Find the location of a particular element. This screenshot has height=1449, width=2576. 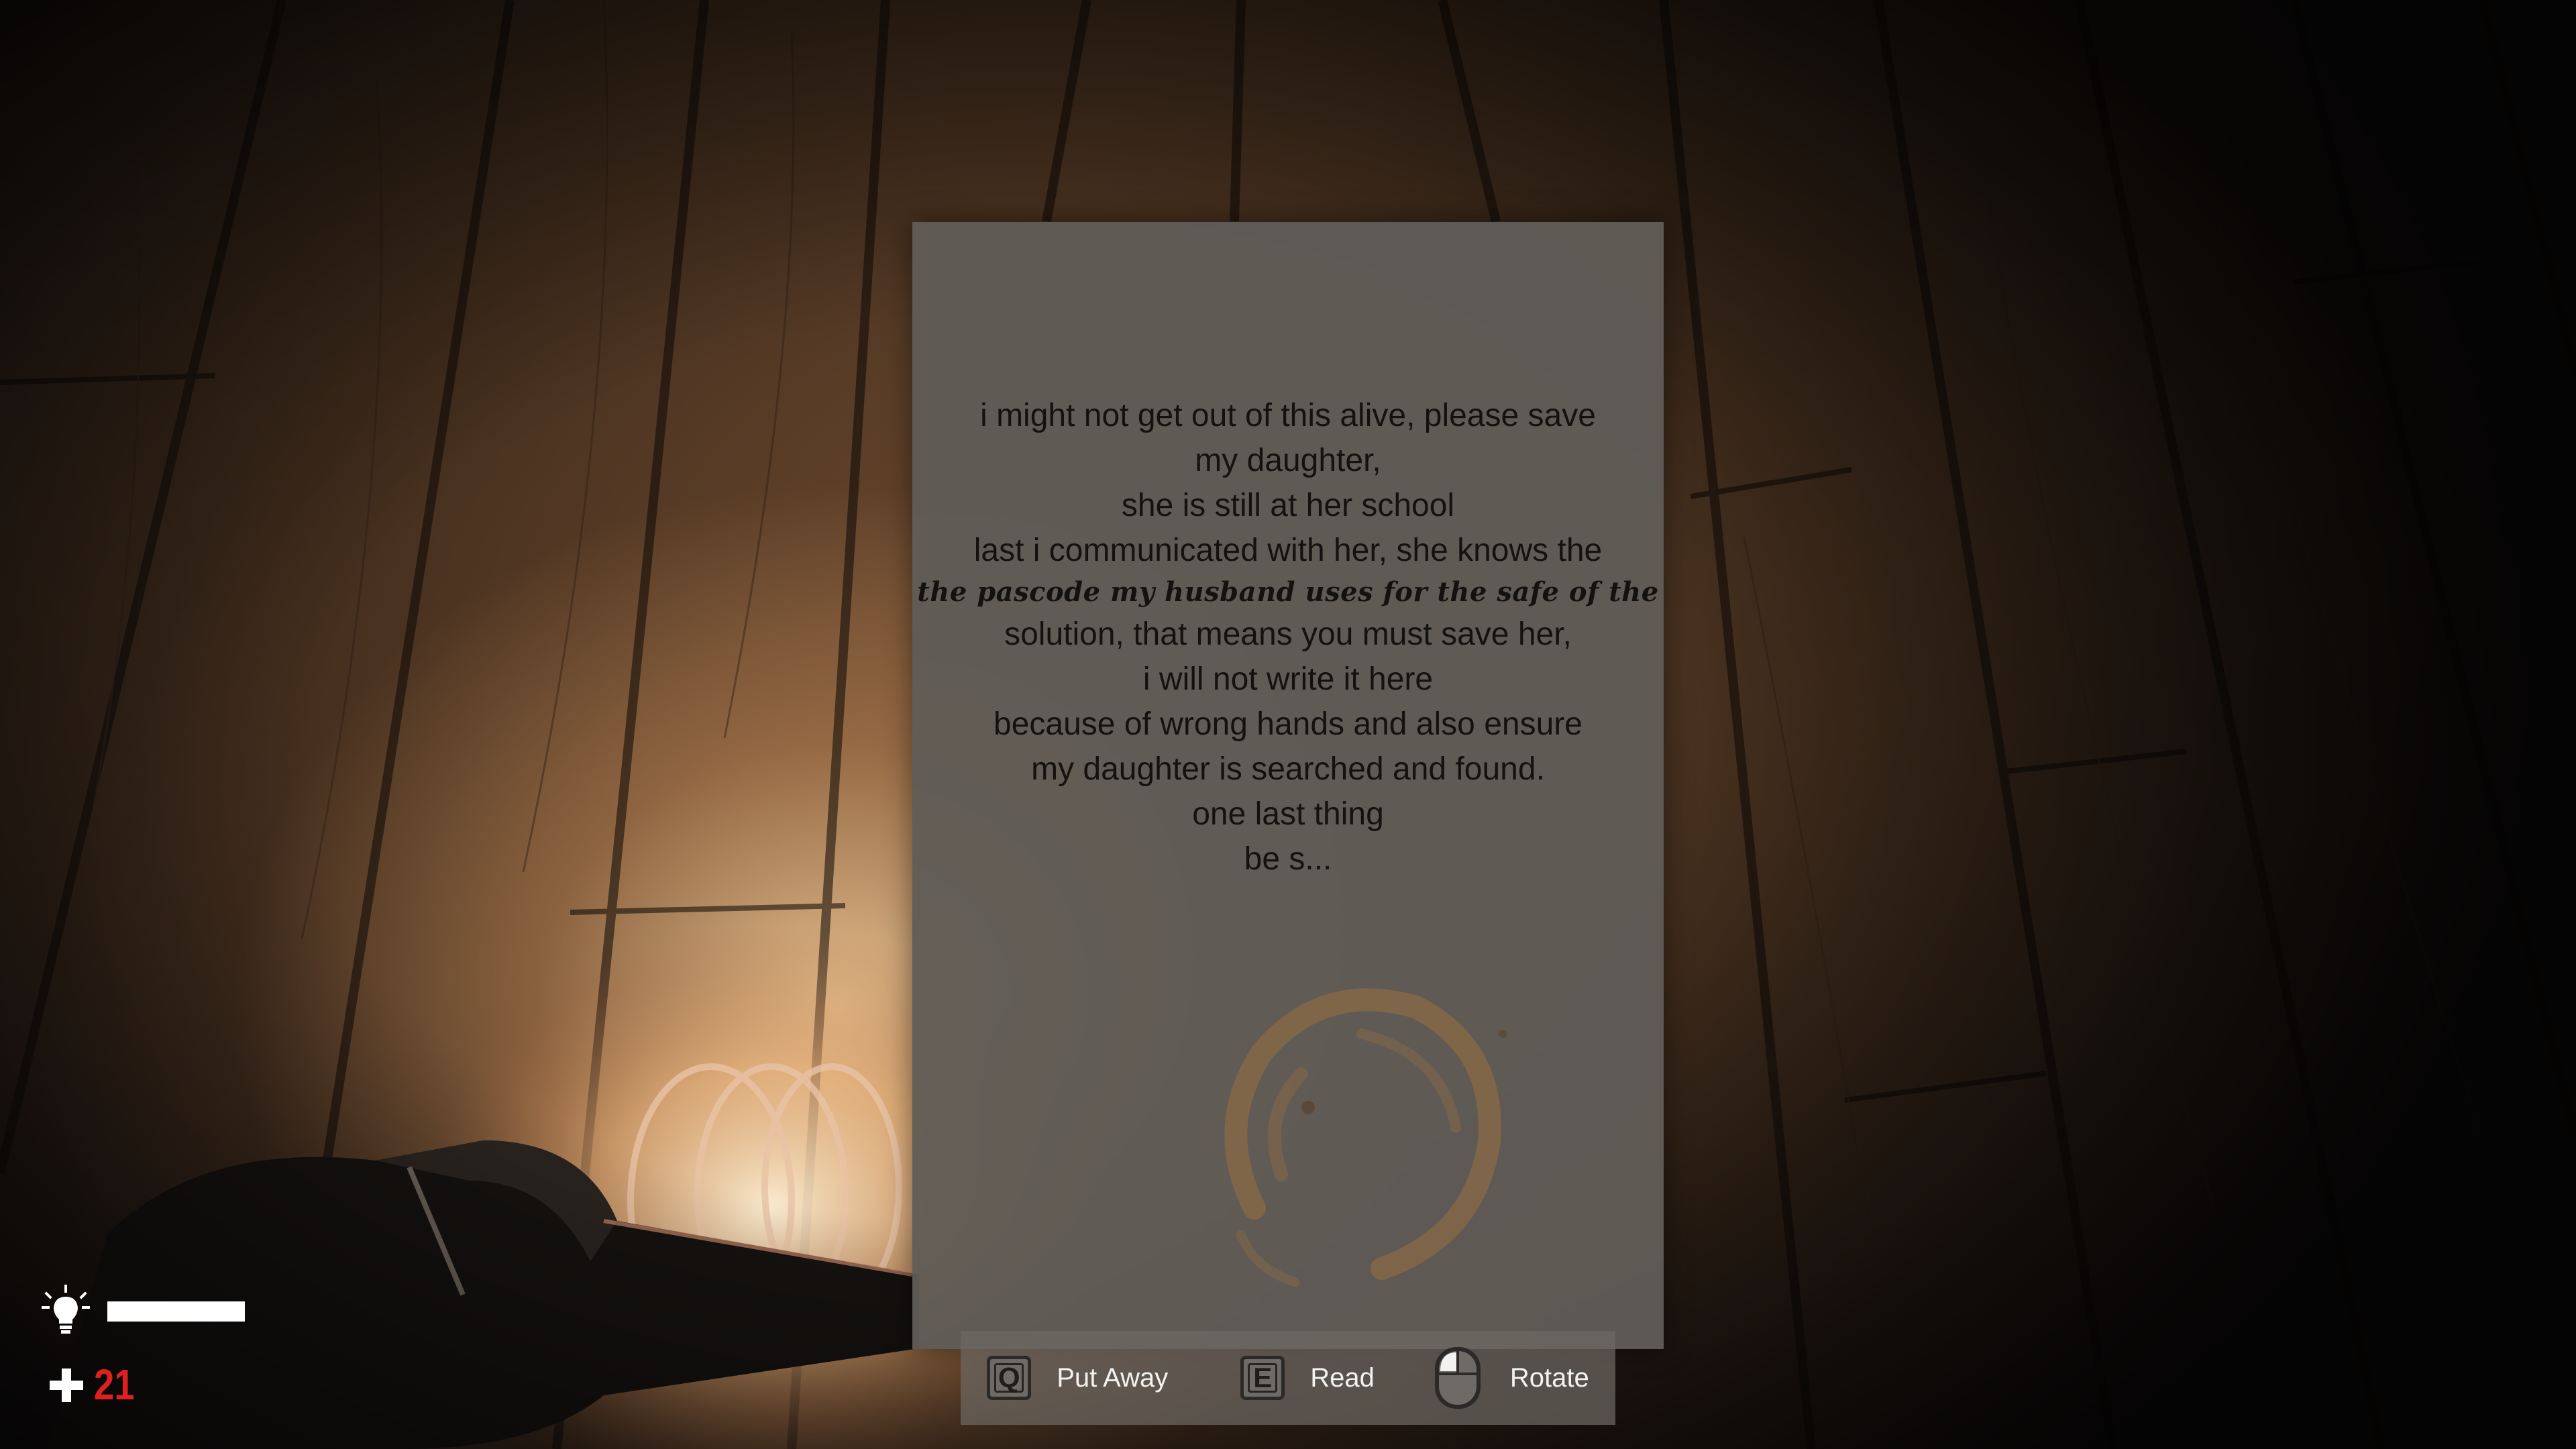

note-line: solution, that means you must save her, is located at coordinates (1288, 634).